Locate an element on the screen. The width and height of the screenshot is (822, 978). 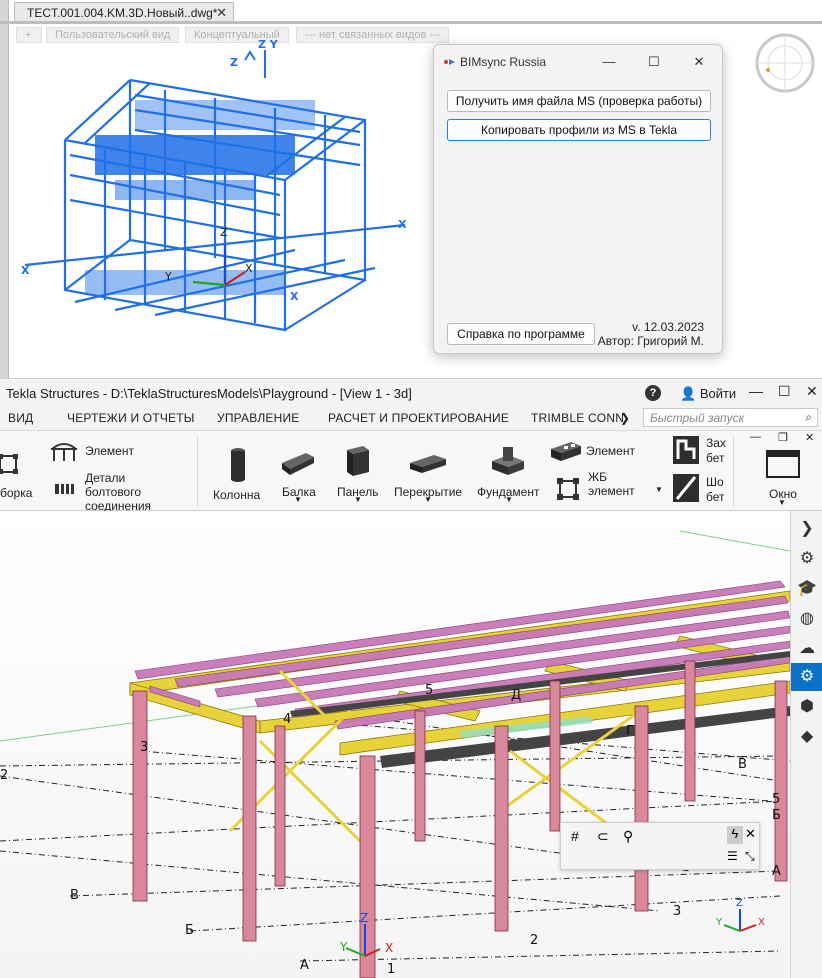
element-icon is located at coordinates (64, 451).